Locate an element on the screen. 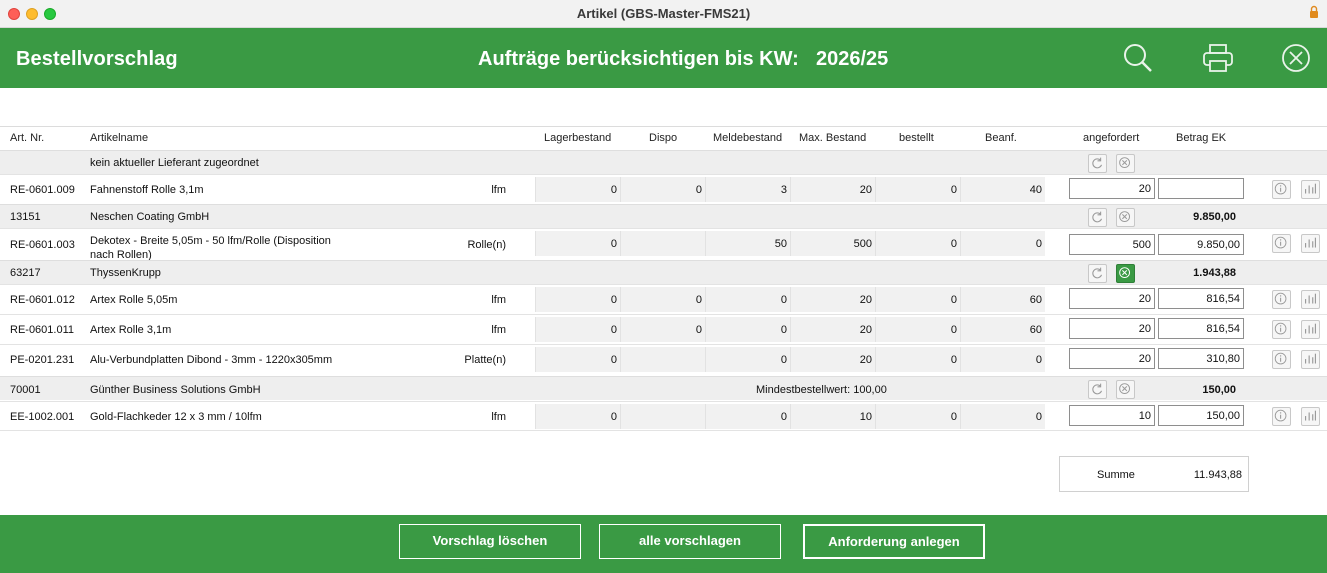 The height and width of the screenshot is (573, 1327). dispo-value: 0 is located at coordinates (698, 190).